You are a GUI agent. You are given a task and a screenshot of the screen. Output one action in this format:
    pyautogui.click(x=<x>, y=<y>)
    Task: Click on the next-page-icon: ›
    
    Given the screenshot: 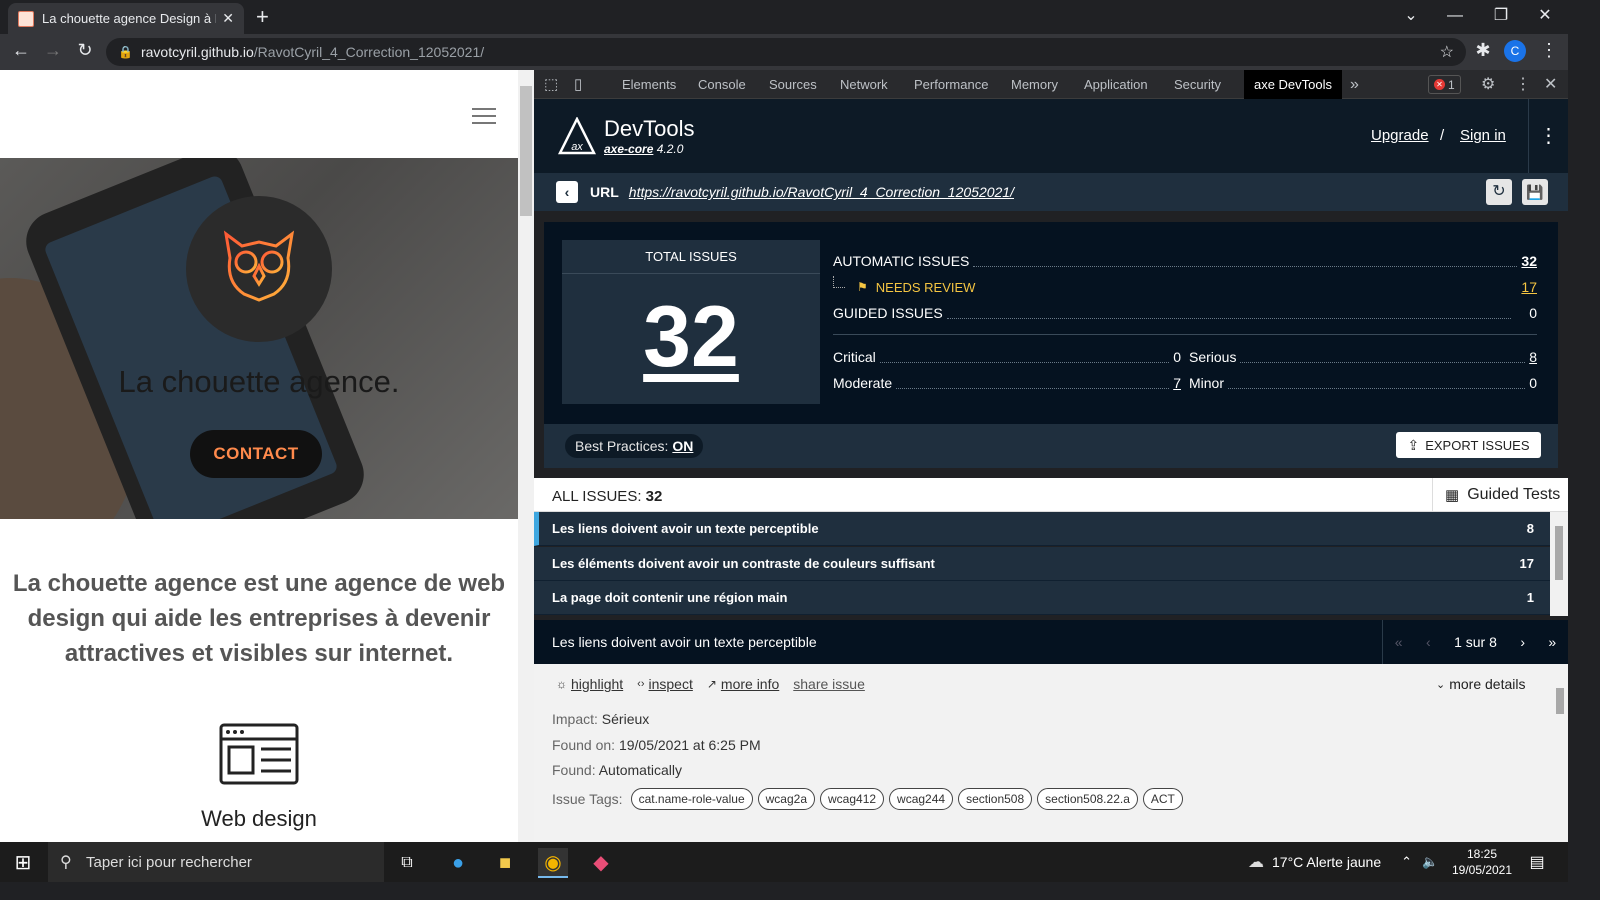 What is the action you would take?
    pyautogui.click(x=1522, y=642)
    